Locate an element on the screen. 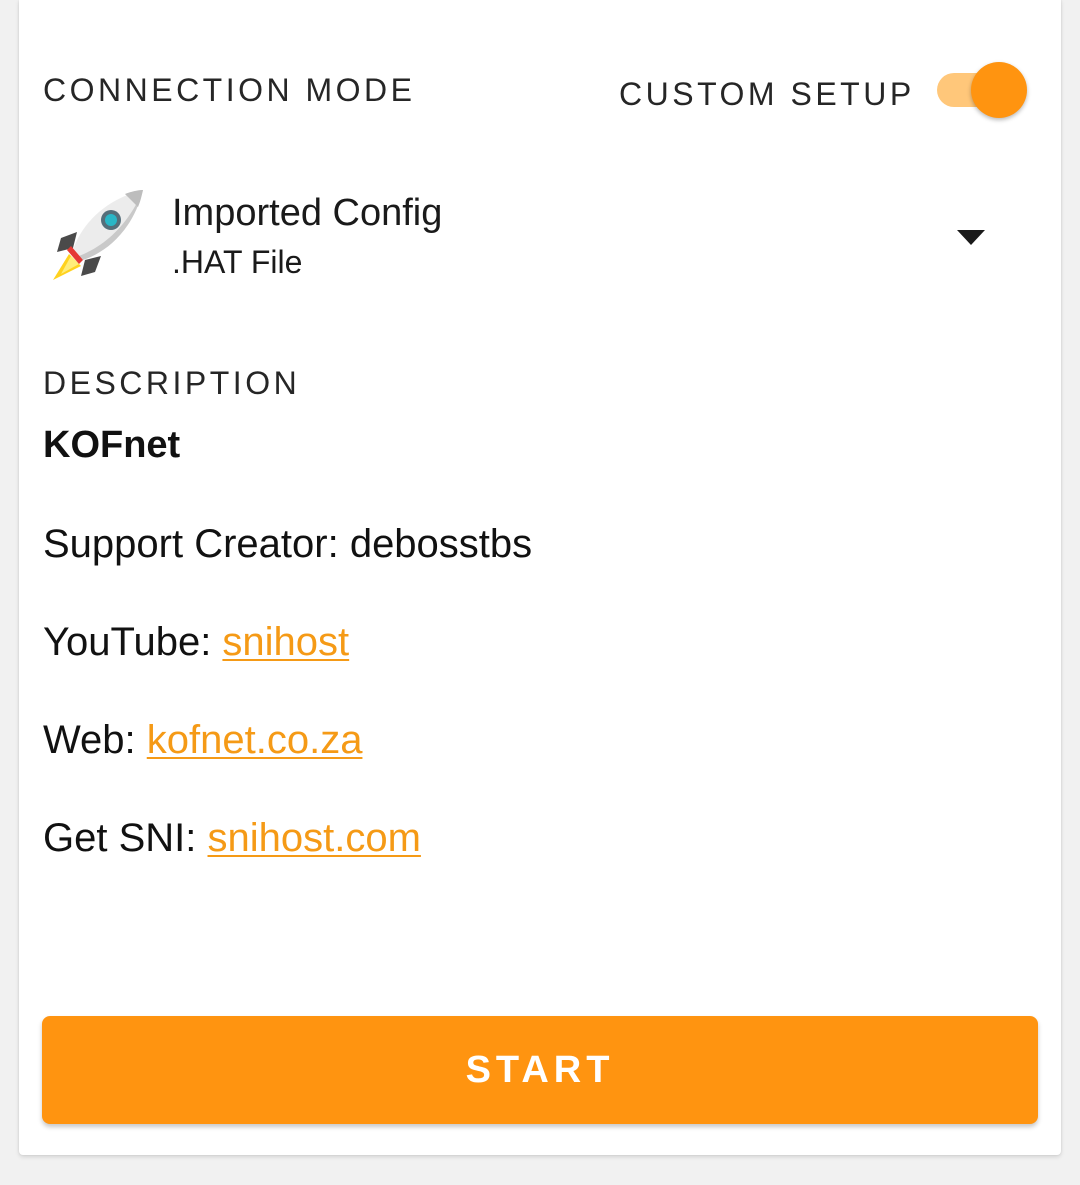  description-label: DESCRIPTION is located at coordinates (172, 383).